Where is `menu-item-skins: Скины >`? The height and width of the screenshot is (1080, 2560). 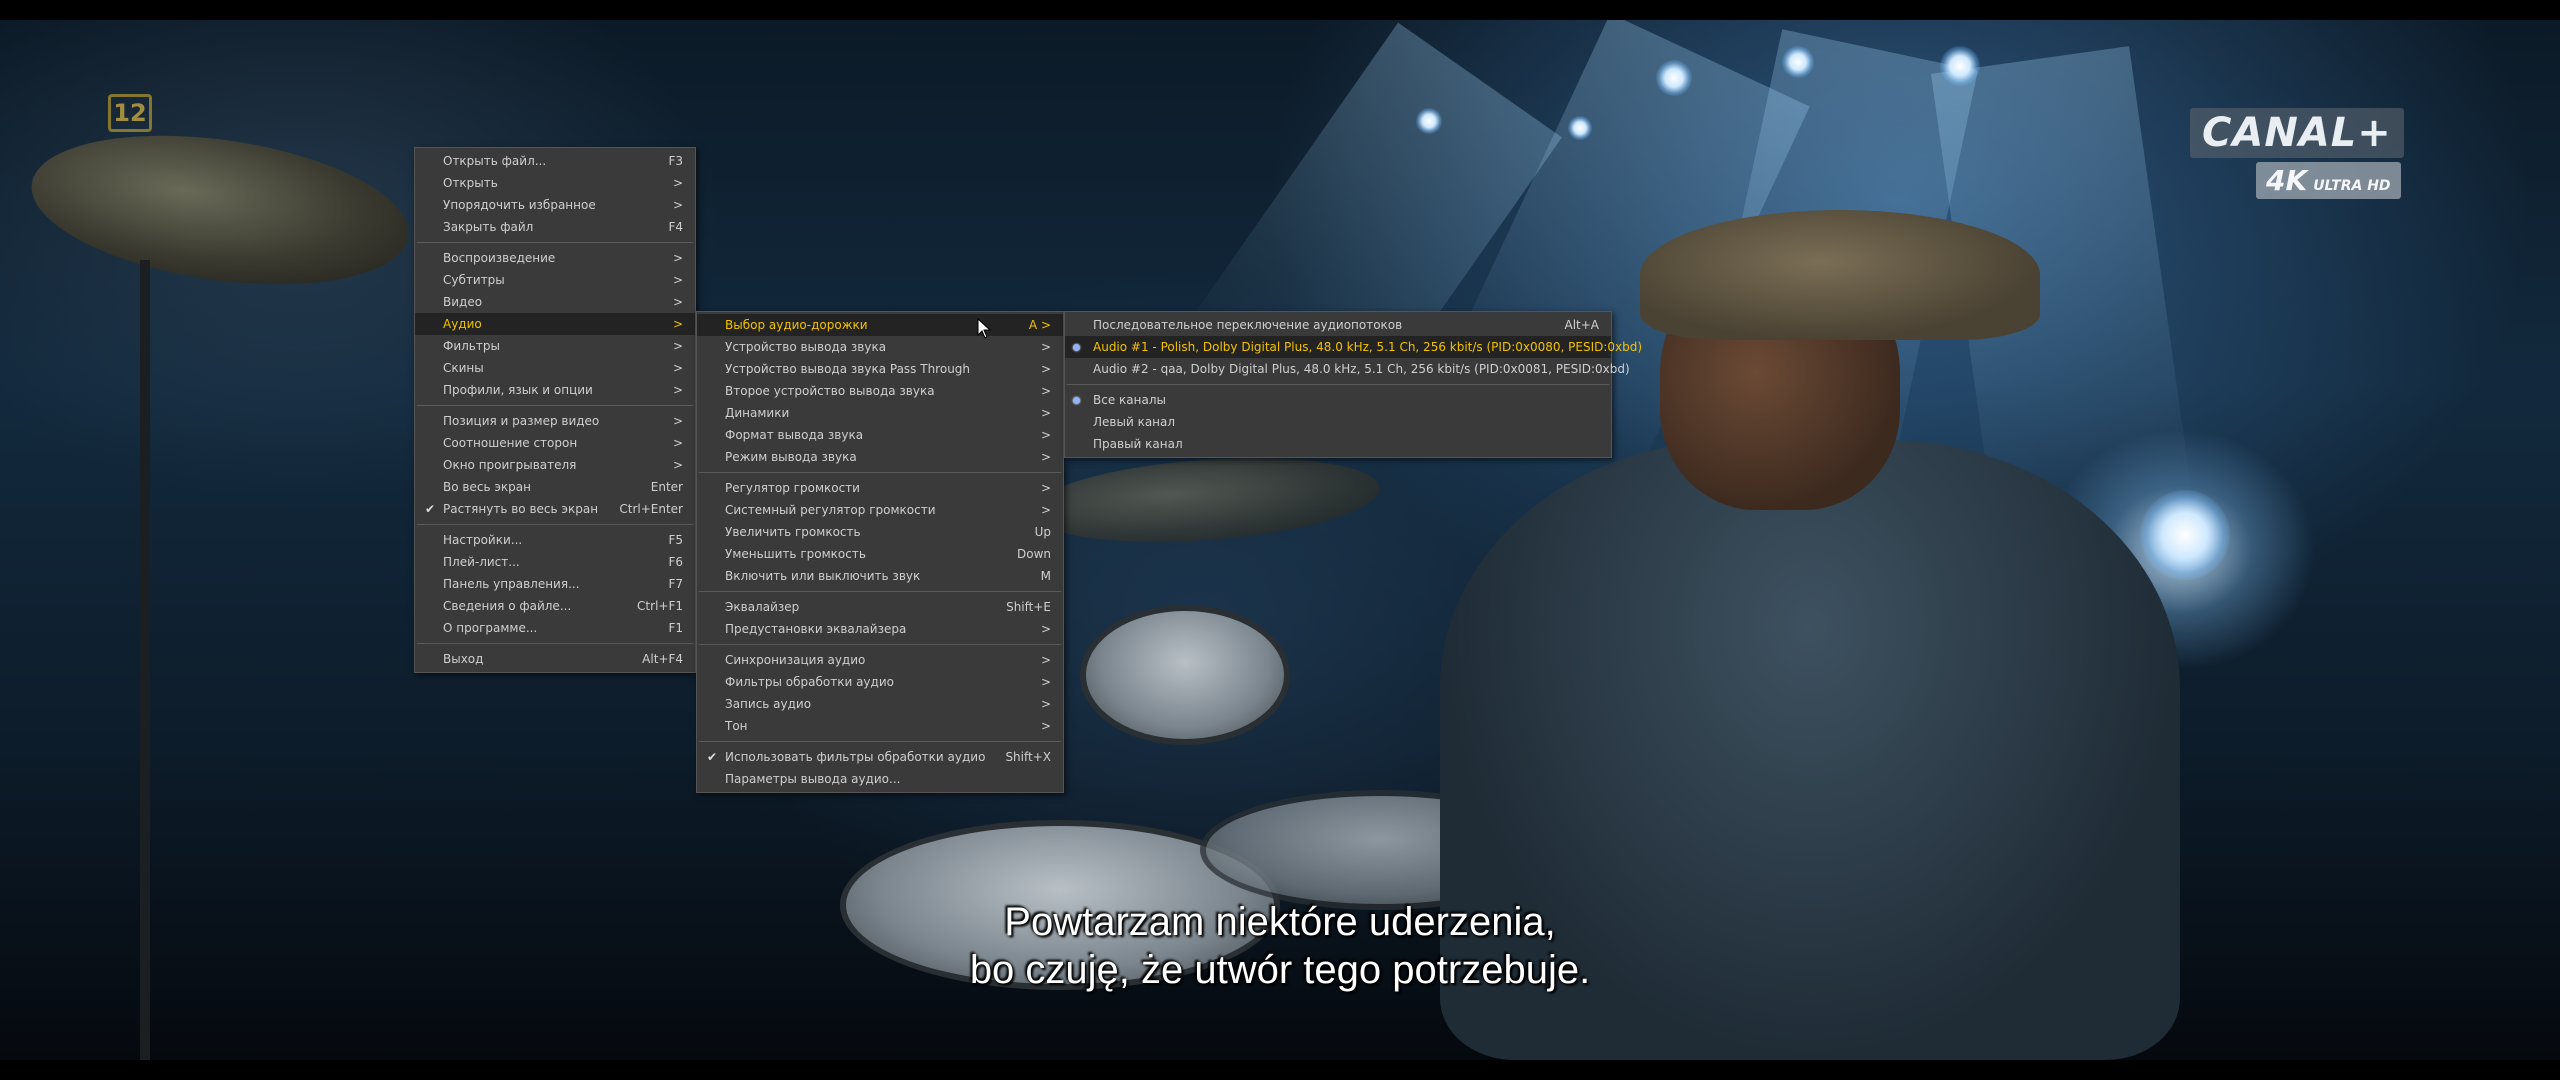 menu-item-skins: Скины > is located at coordinates (555, 368).